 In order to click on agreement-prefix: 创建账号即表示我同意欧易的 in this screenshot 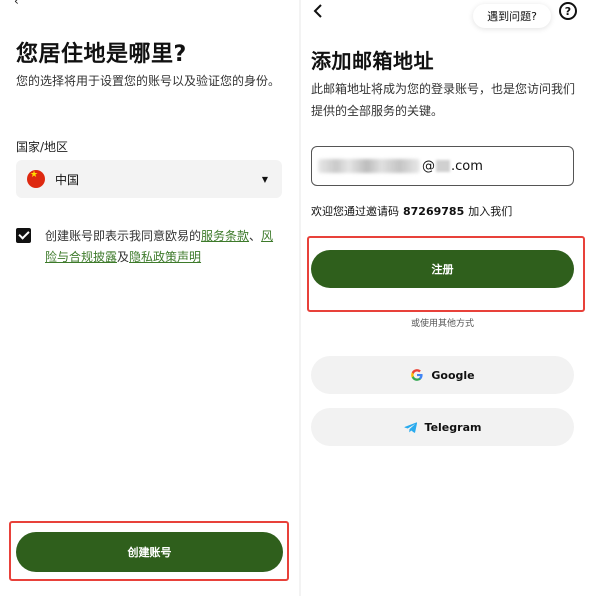, I will do `click(123, 236)`.